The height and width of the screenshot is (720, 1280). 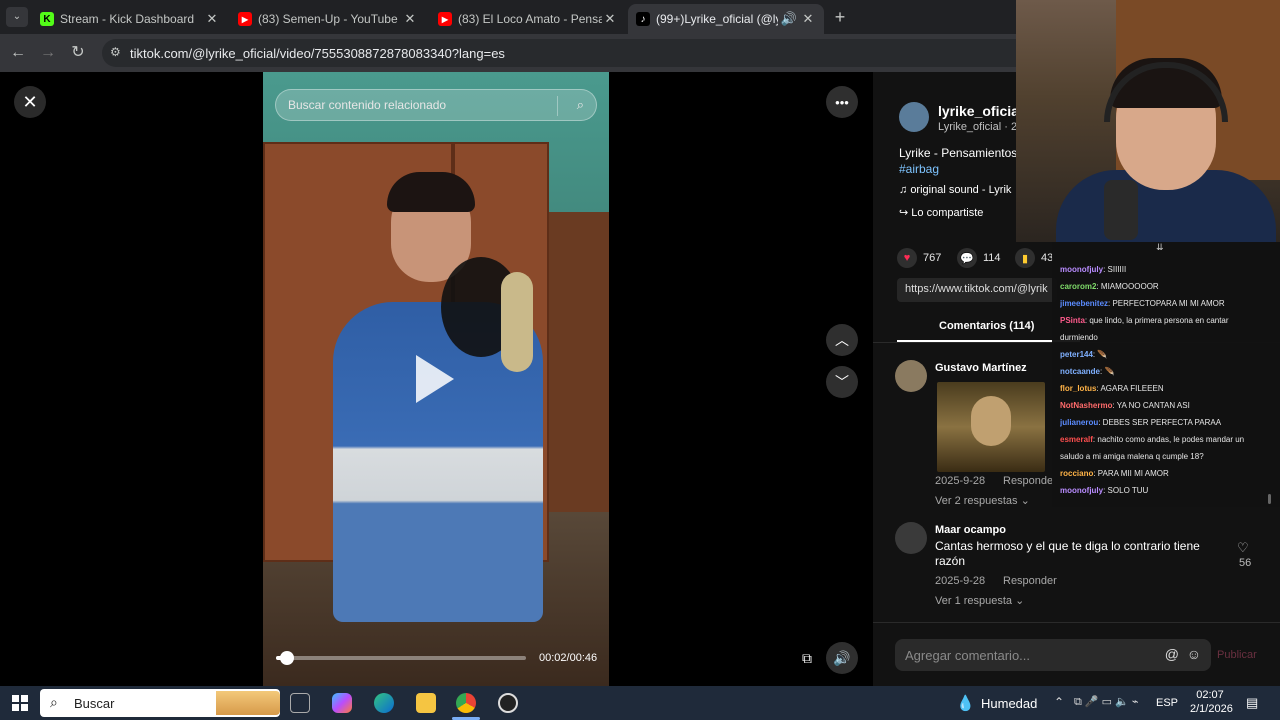 I want to click on obs-icon, so click(x=508, y=703).